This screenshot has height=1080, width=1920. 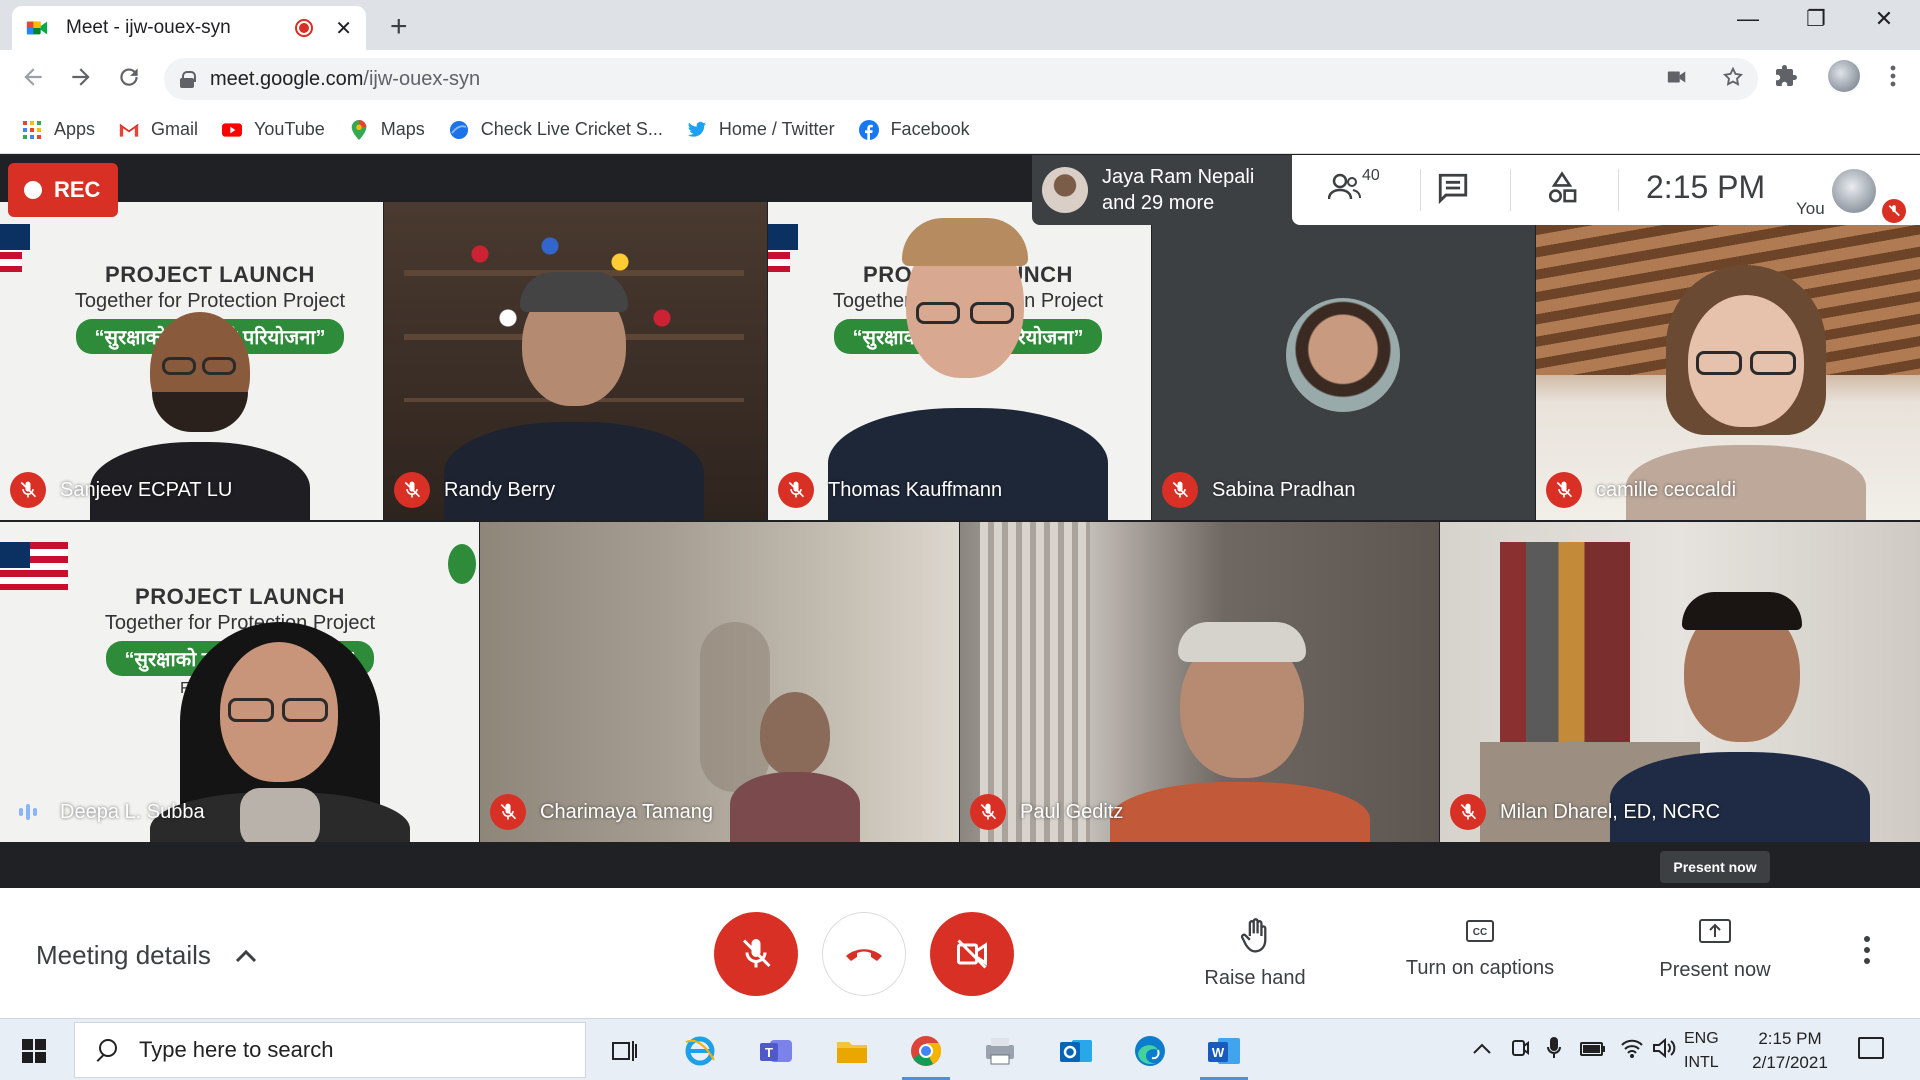 What do you see at coordinates (1677, 77) in the screenshot?
I see `camera-in-use-icon` at bounding box center [1677, 77].